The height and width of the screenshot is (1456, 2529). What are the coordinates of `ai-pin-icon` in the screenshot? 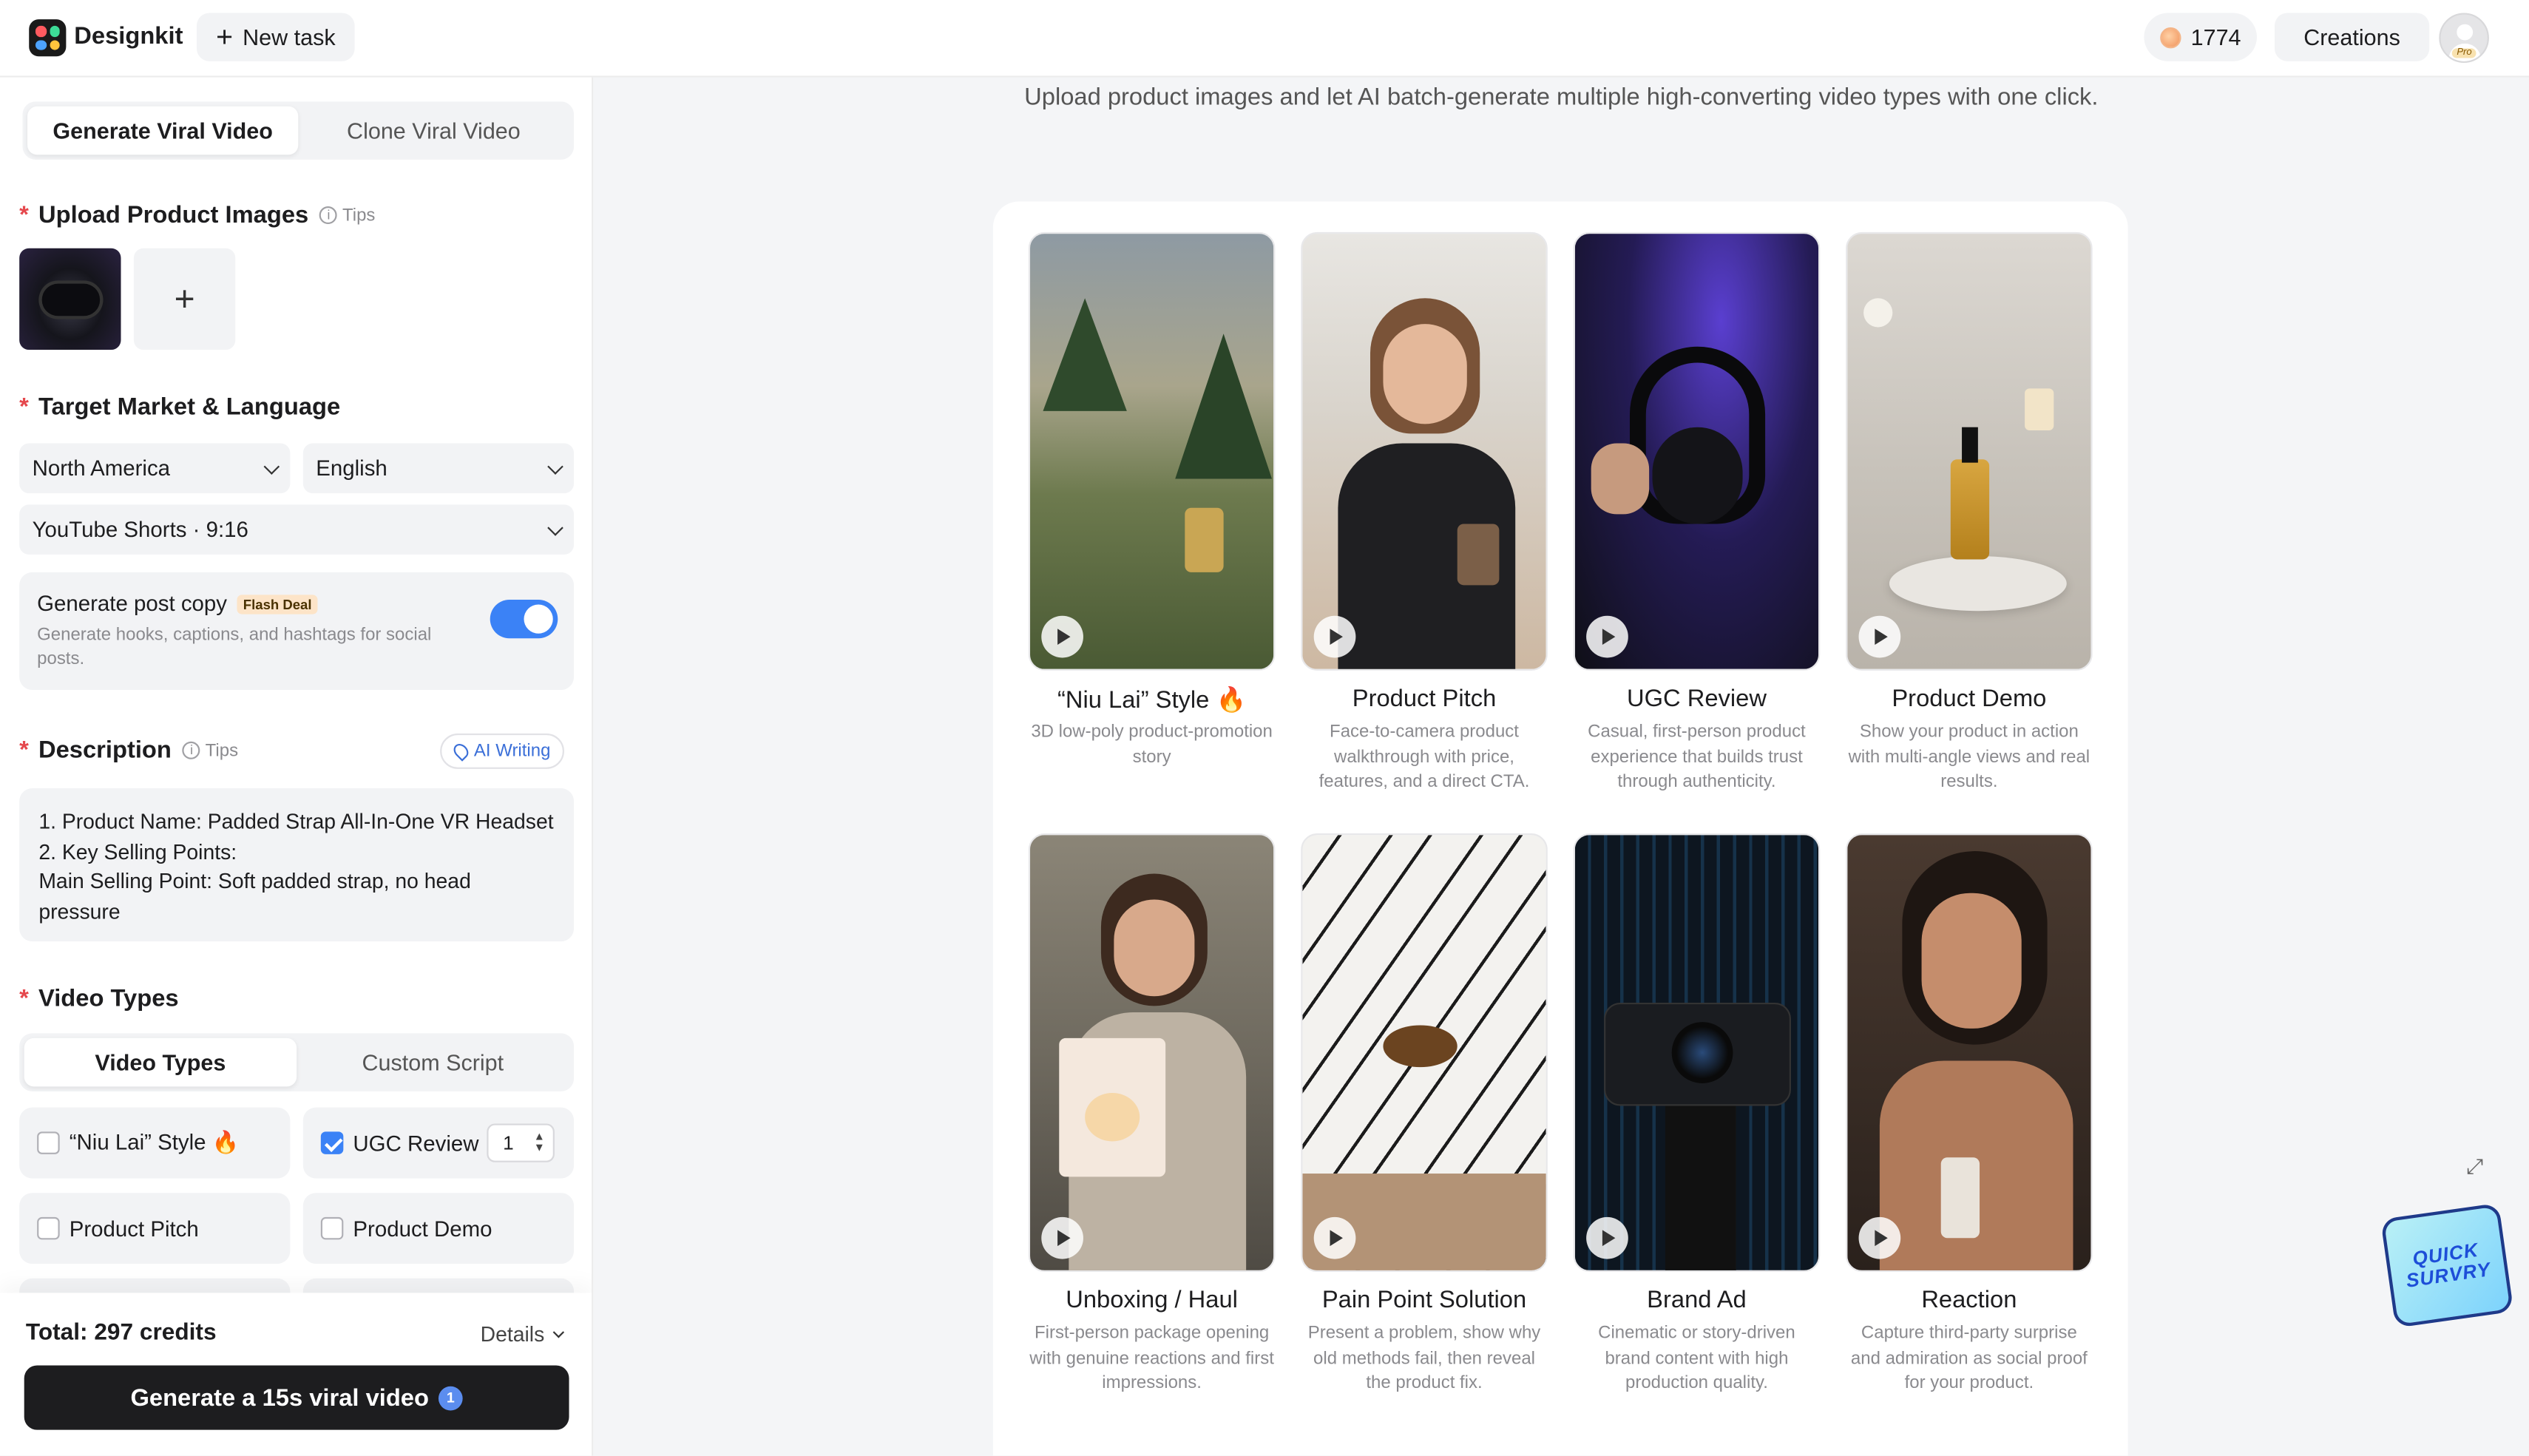 It's located at (461, 751).